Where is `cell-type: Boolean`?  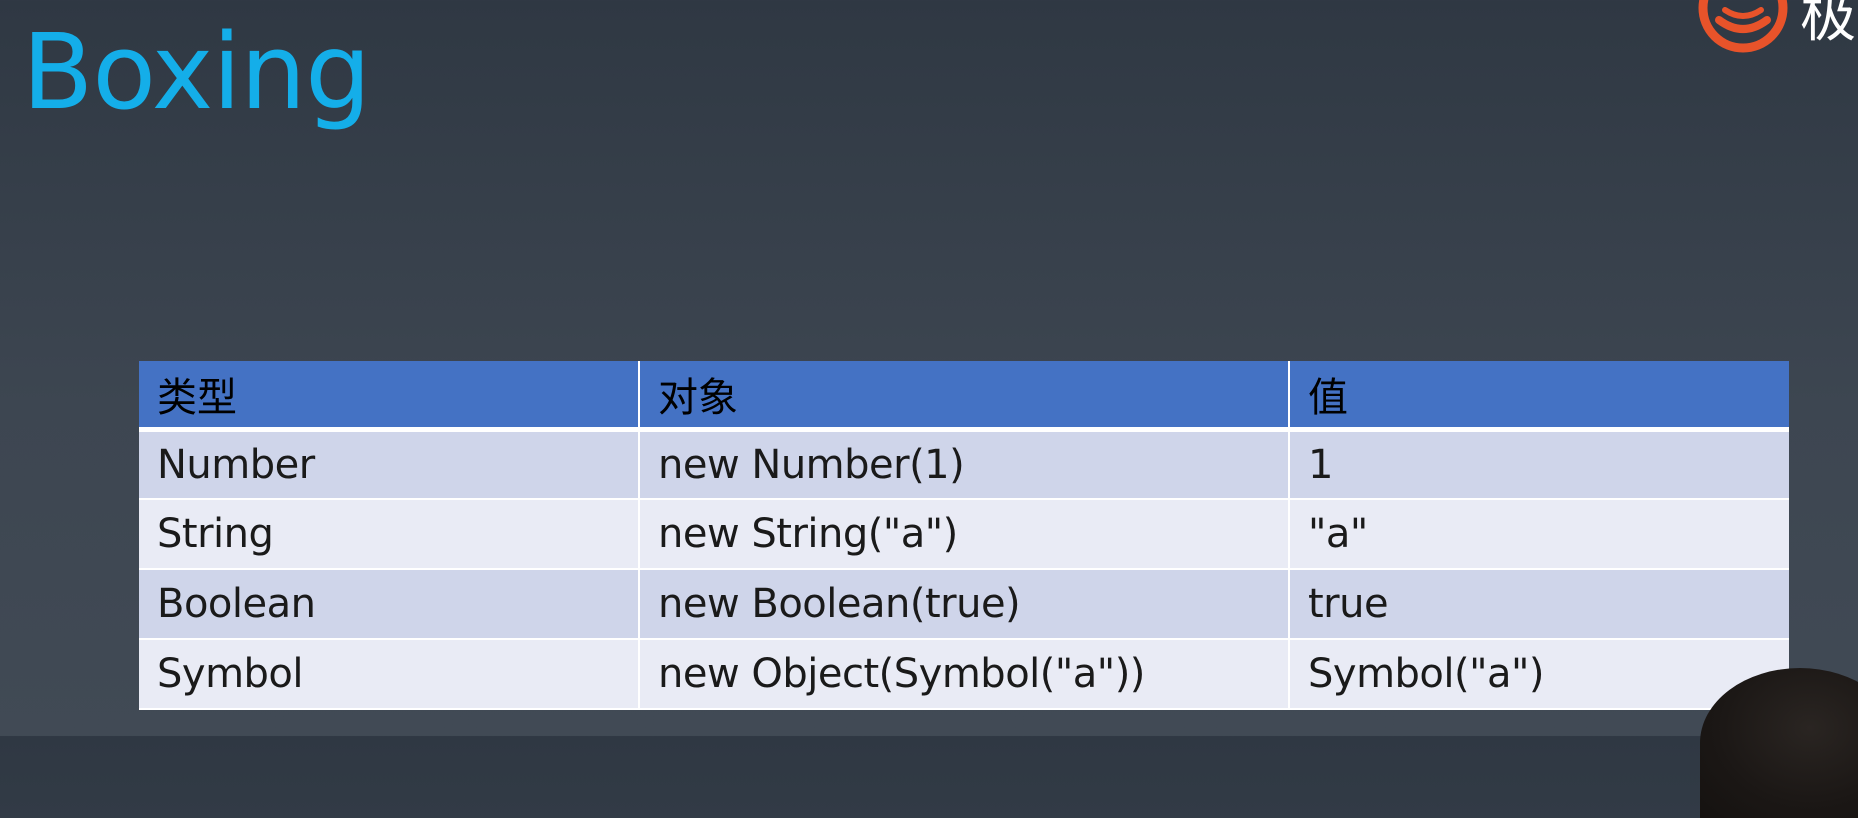 cell-type: Boolean is located at coordinates (389, 604).